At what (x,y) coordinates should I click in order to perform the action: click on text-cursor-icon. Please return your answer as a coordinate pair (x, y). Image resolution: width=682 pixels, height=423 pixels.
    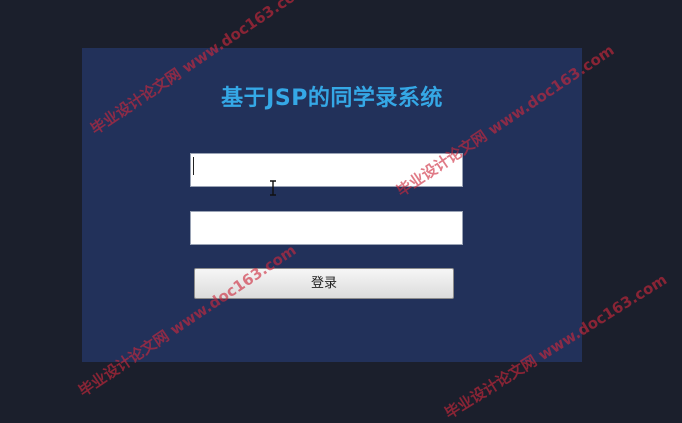
    Looking at the image, I should click on (273, 188).